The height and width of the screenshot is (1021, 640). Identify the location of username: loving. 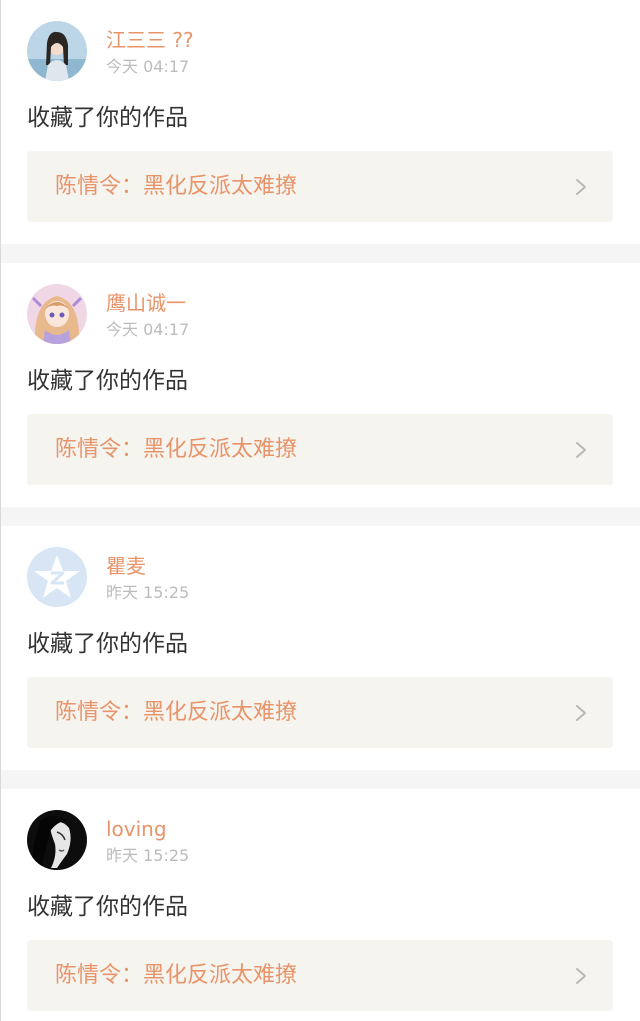
(136, 829).